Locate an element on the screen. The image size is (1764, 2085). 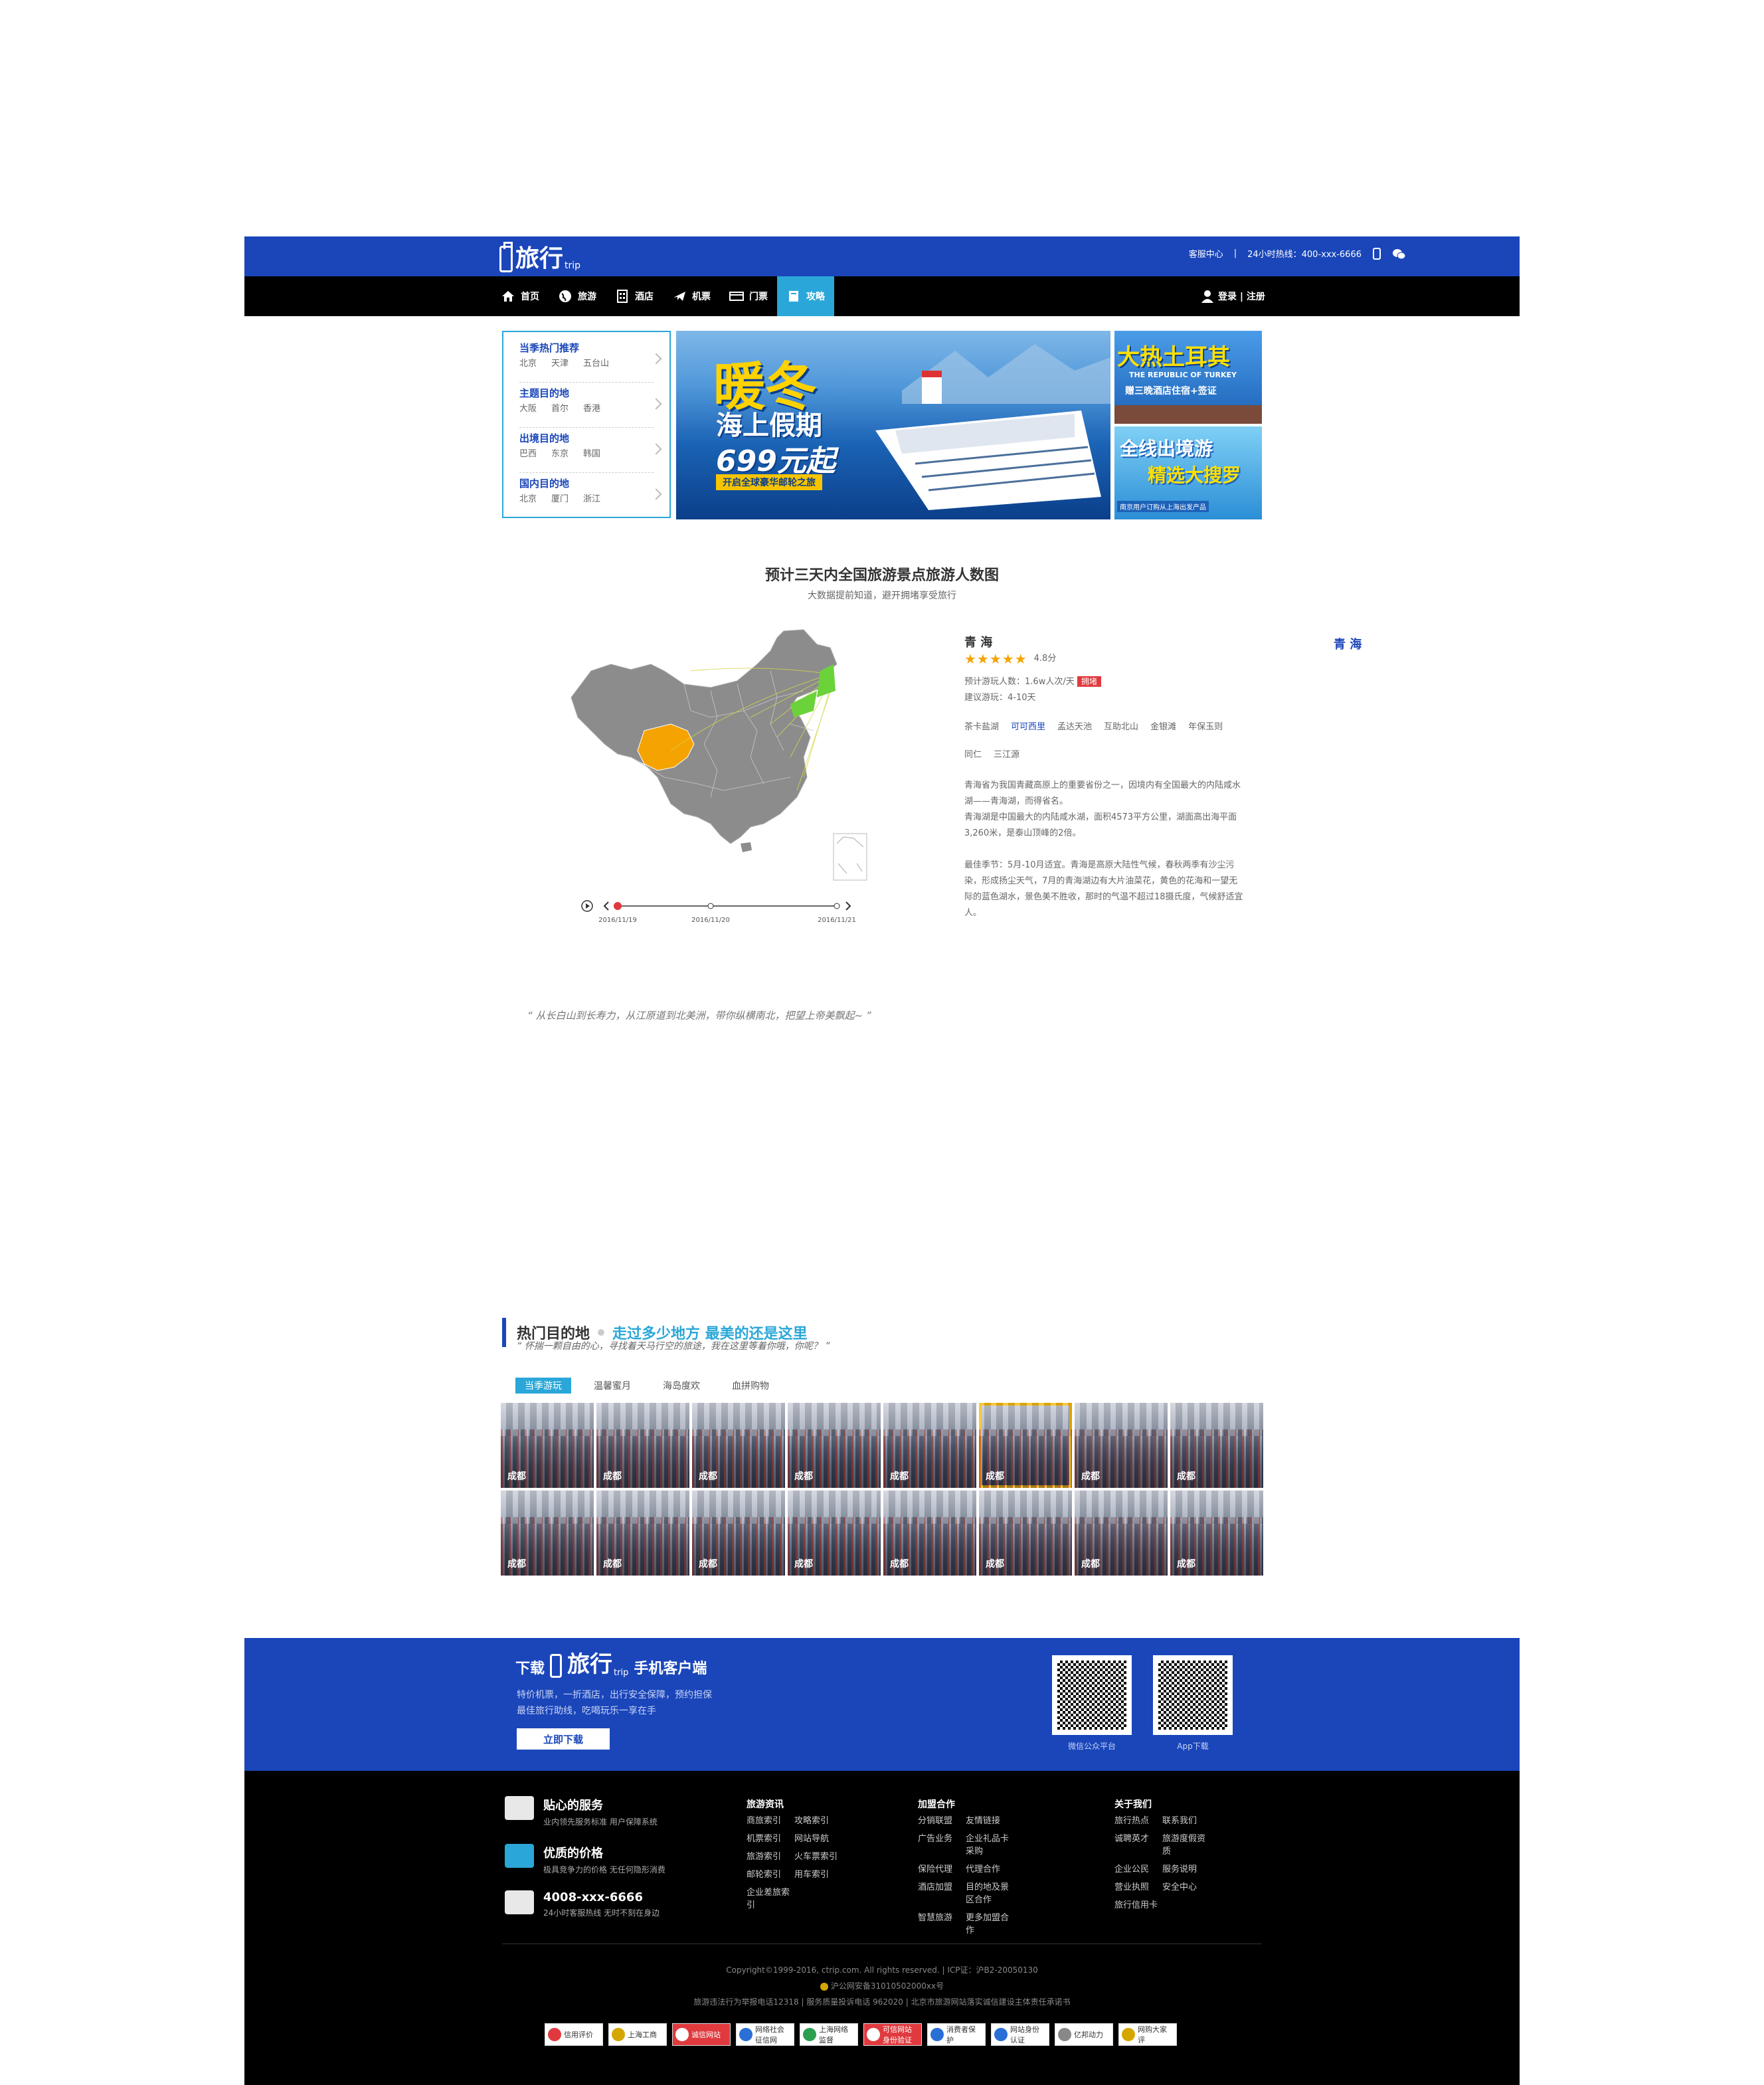
site-logo: 旅行 trip is located at coordinates (540, 256).